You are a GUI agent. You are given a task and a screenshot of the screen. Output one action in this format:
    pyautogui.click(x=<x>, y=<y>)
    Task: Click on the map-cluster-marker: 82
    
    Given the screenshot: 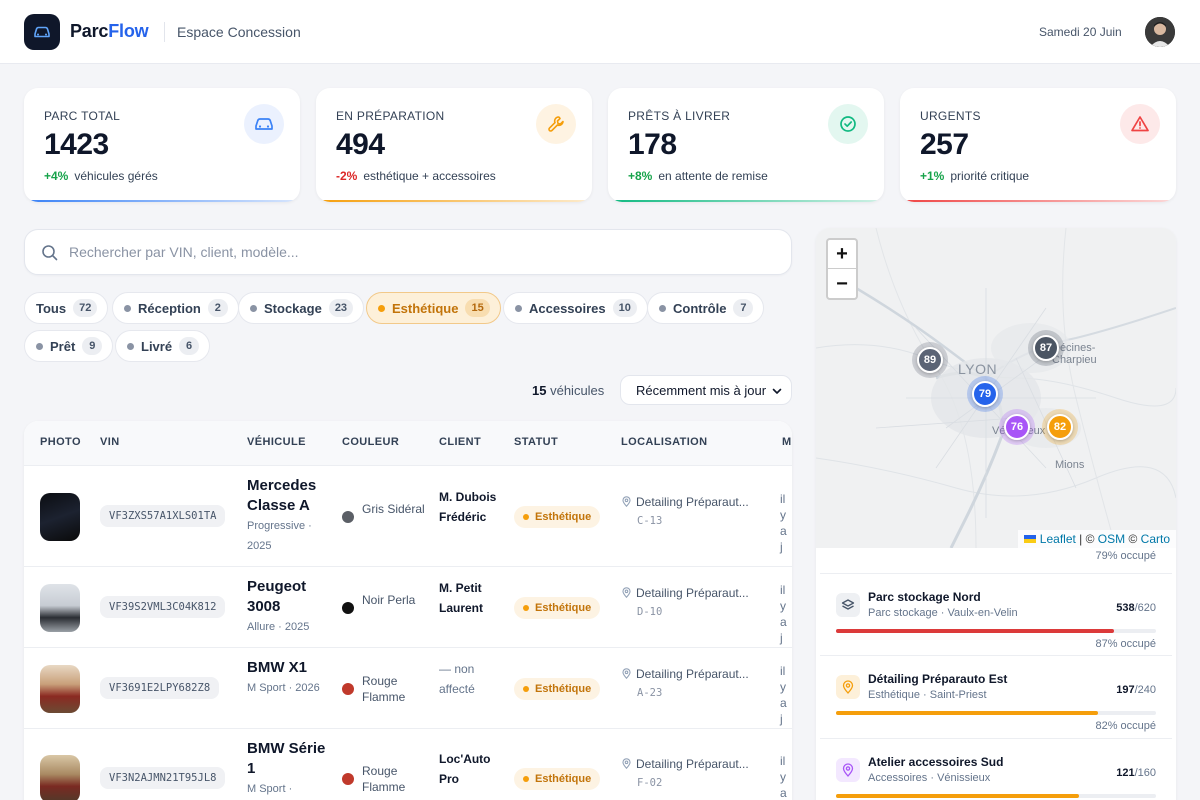 What is the action you would take?
    pyautogui.click(x=1060, y=427)
    